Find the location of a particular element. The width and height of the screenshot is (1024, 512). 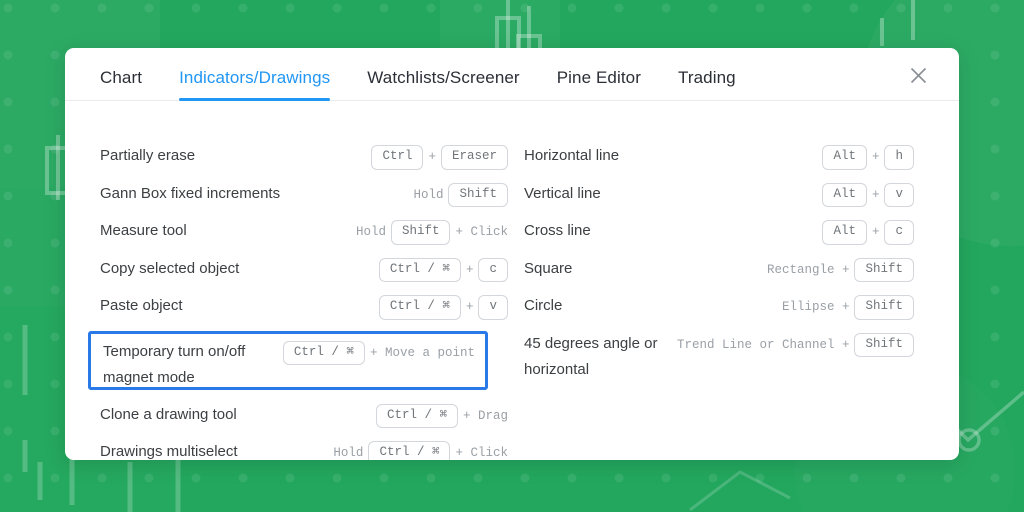

shortcut-keys: Hold Ctrl / ⌘ + Click is located at coordinates (420, 446).